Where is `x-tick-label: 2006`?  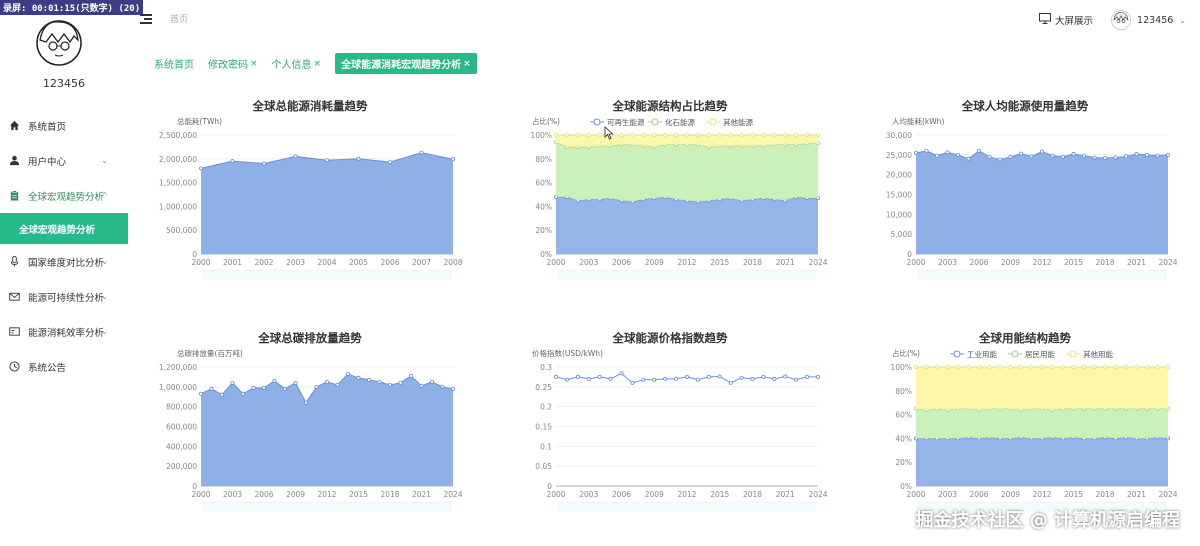
x-tick-label: 2006 is located at coordinates (263, 494).